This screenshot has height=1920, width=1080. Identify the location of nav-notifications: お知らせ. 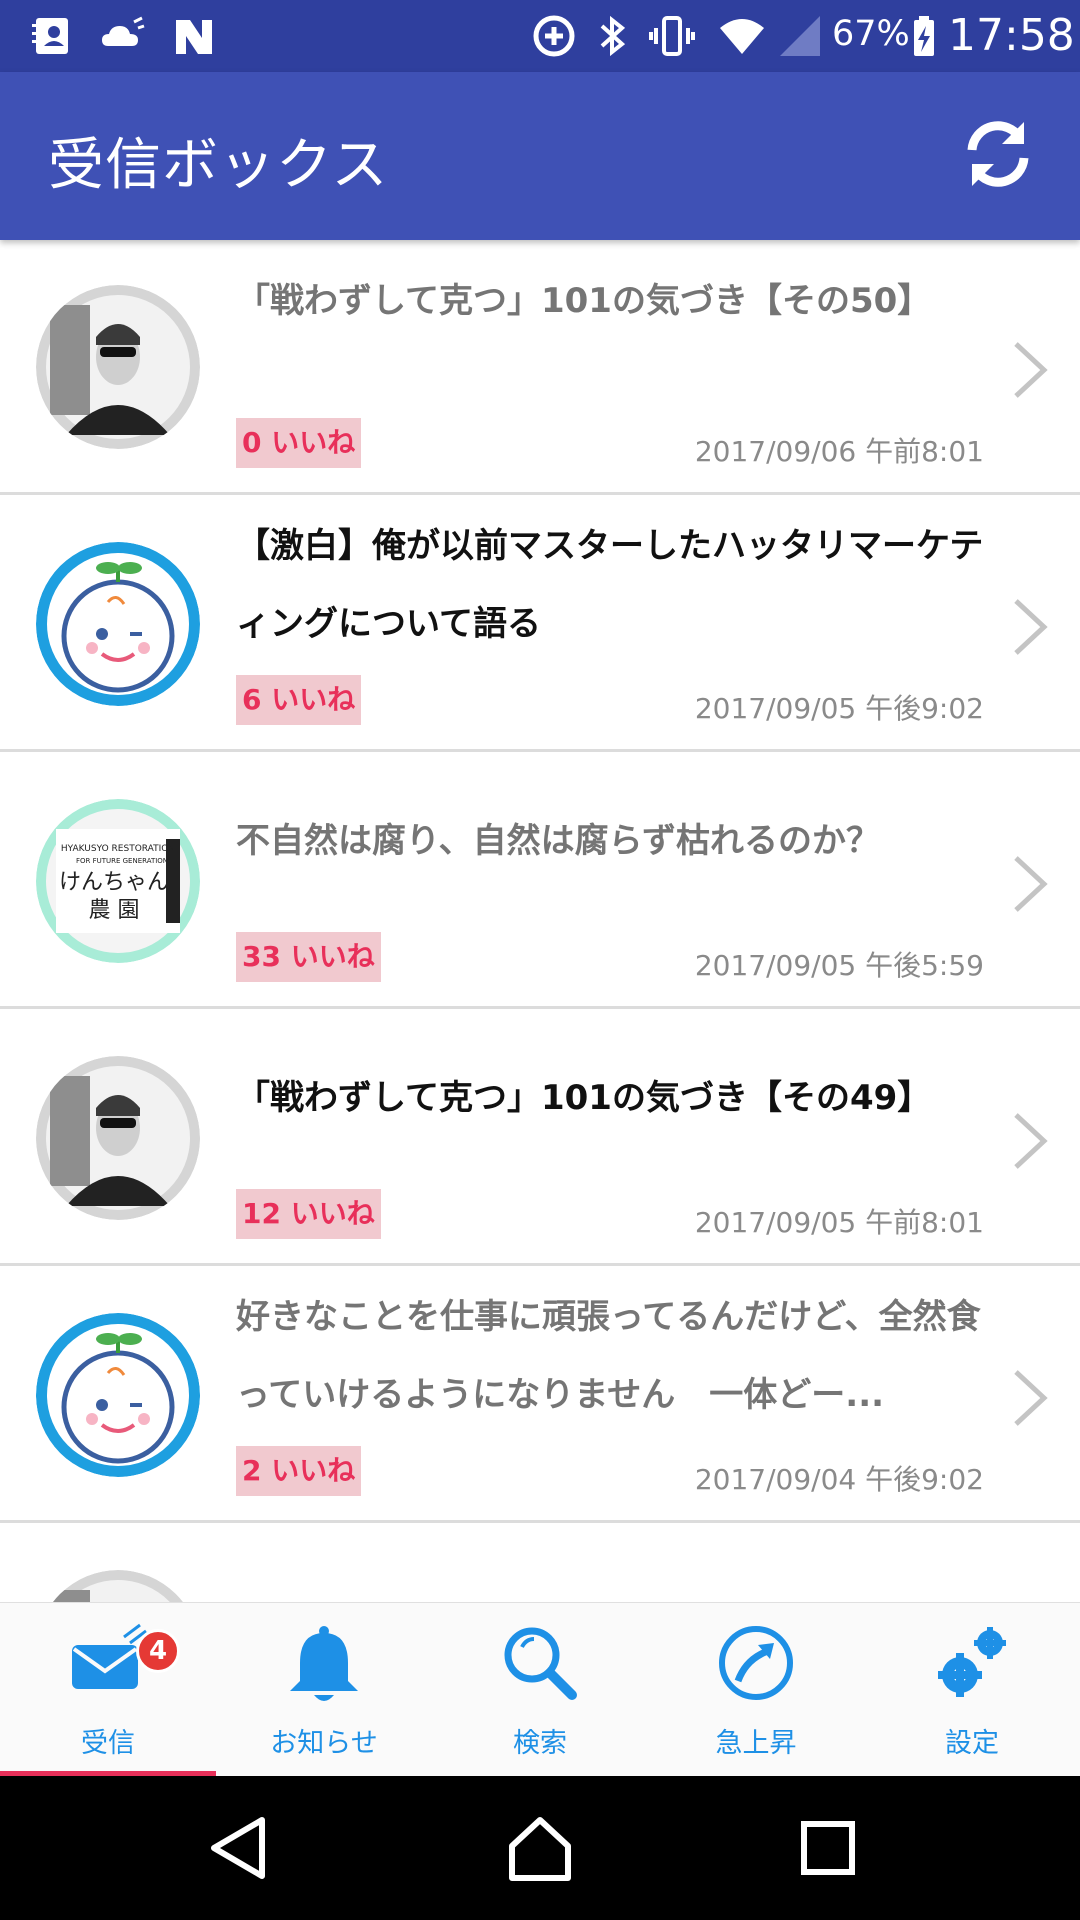
(324, 1690).